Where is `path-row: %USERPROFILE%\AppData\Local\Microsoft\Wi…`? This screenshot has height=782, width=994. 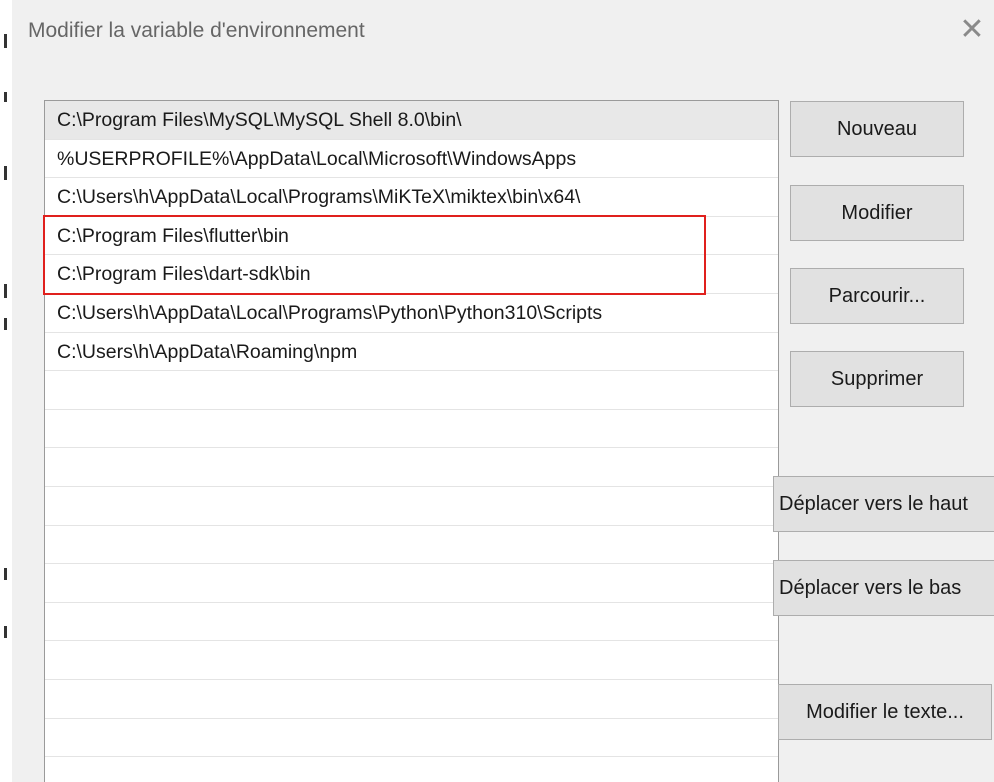
path-row: %USERPROFILE%\AppData\Local\Microsoft\Wi… is located at coordinates (411, 159).